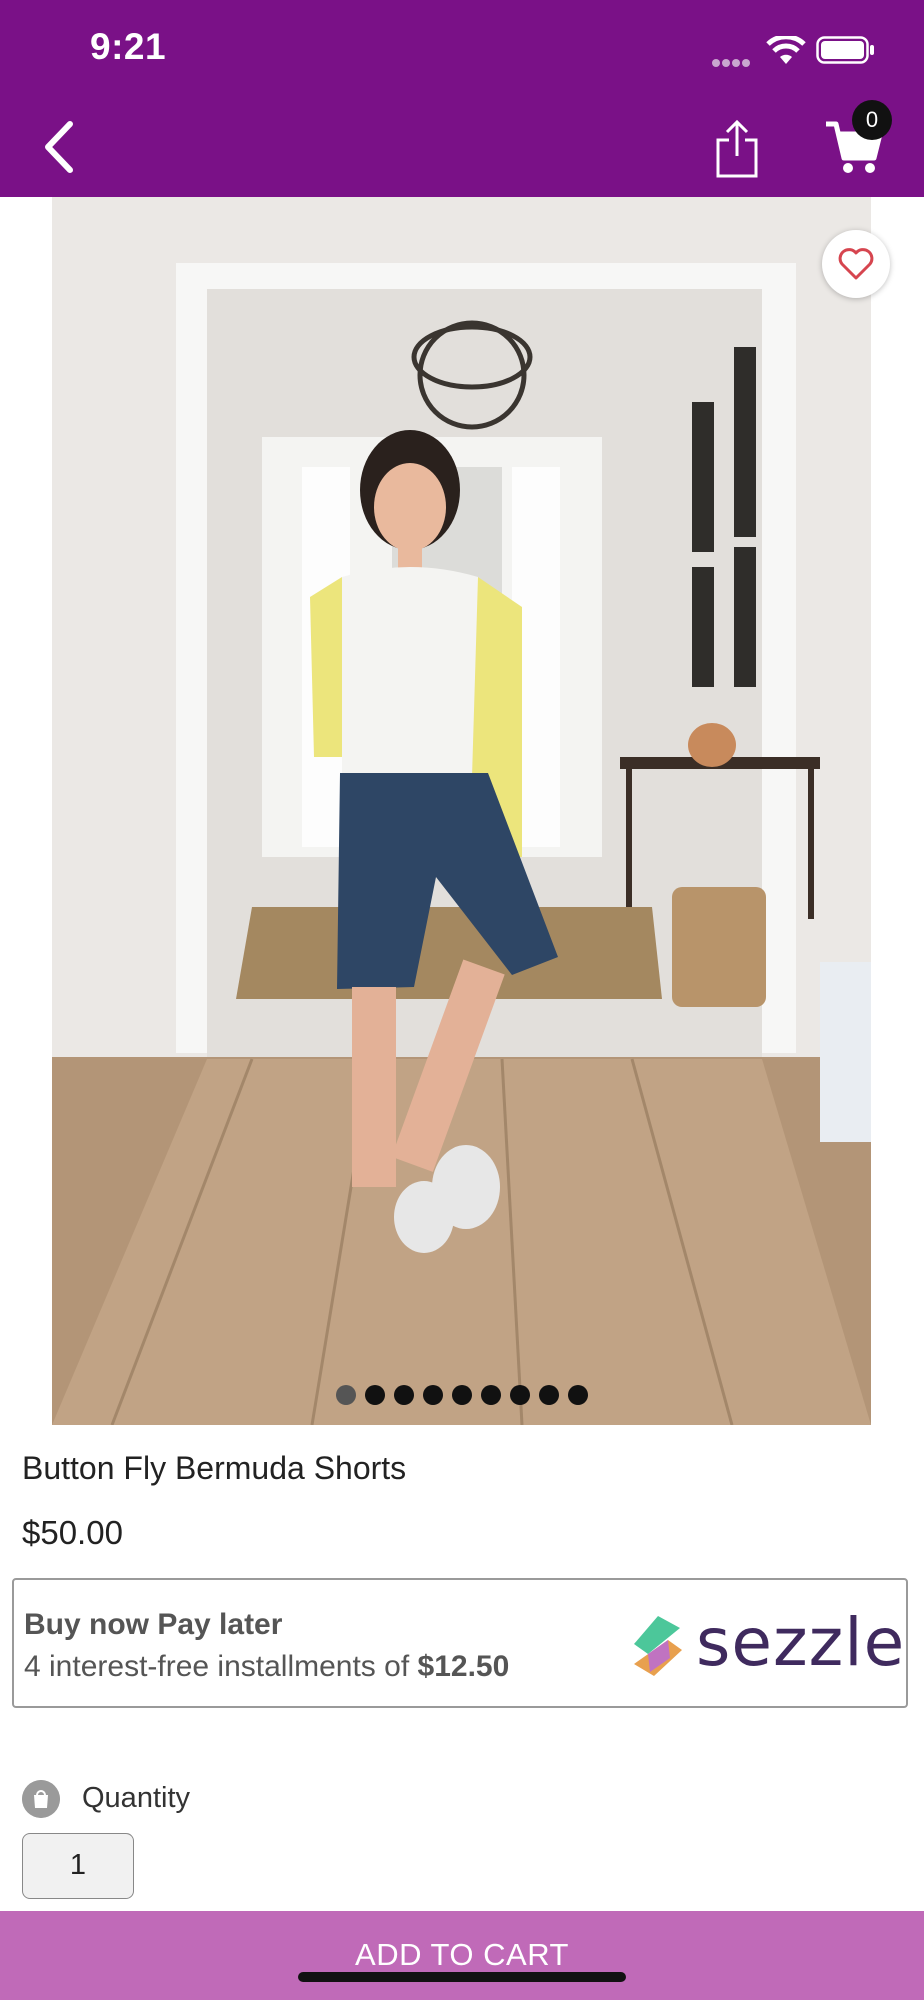 This screenshot has width=924, height=2000. I want to click on heart-icon, so click(856, 264).